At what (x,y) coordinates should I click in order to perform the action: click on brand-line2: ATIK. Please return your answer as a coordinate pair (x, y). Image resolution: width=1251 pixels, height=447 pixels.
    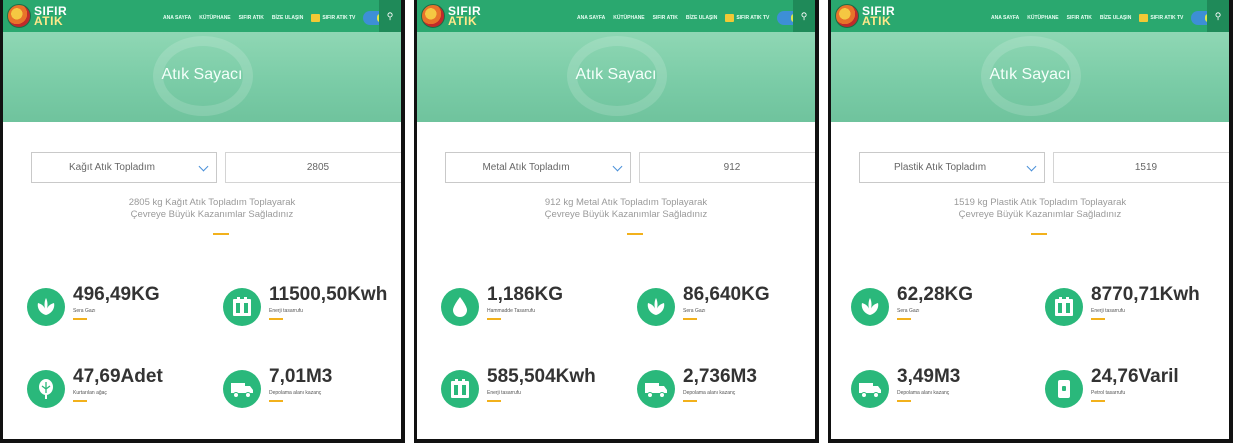
    Looking at the image, I should click on (877, 21).